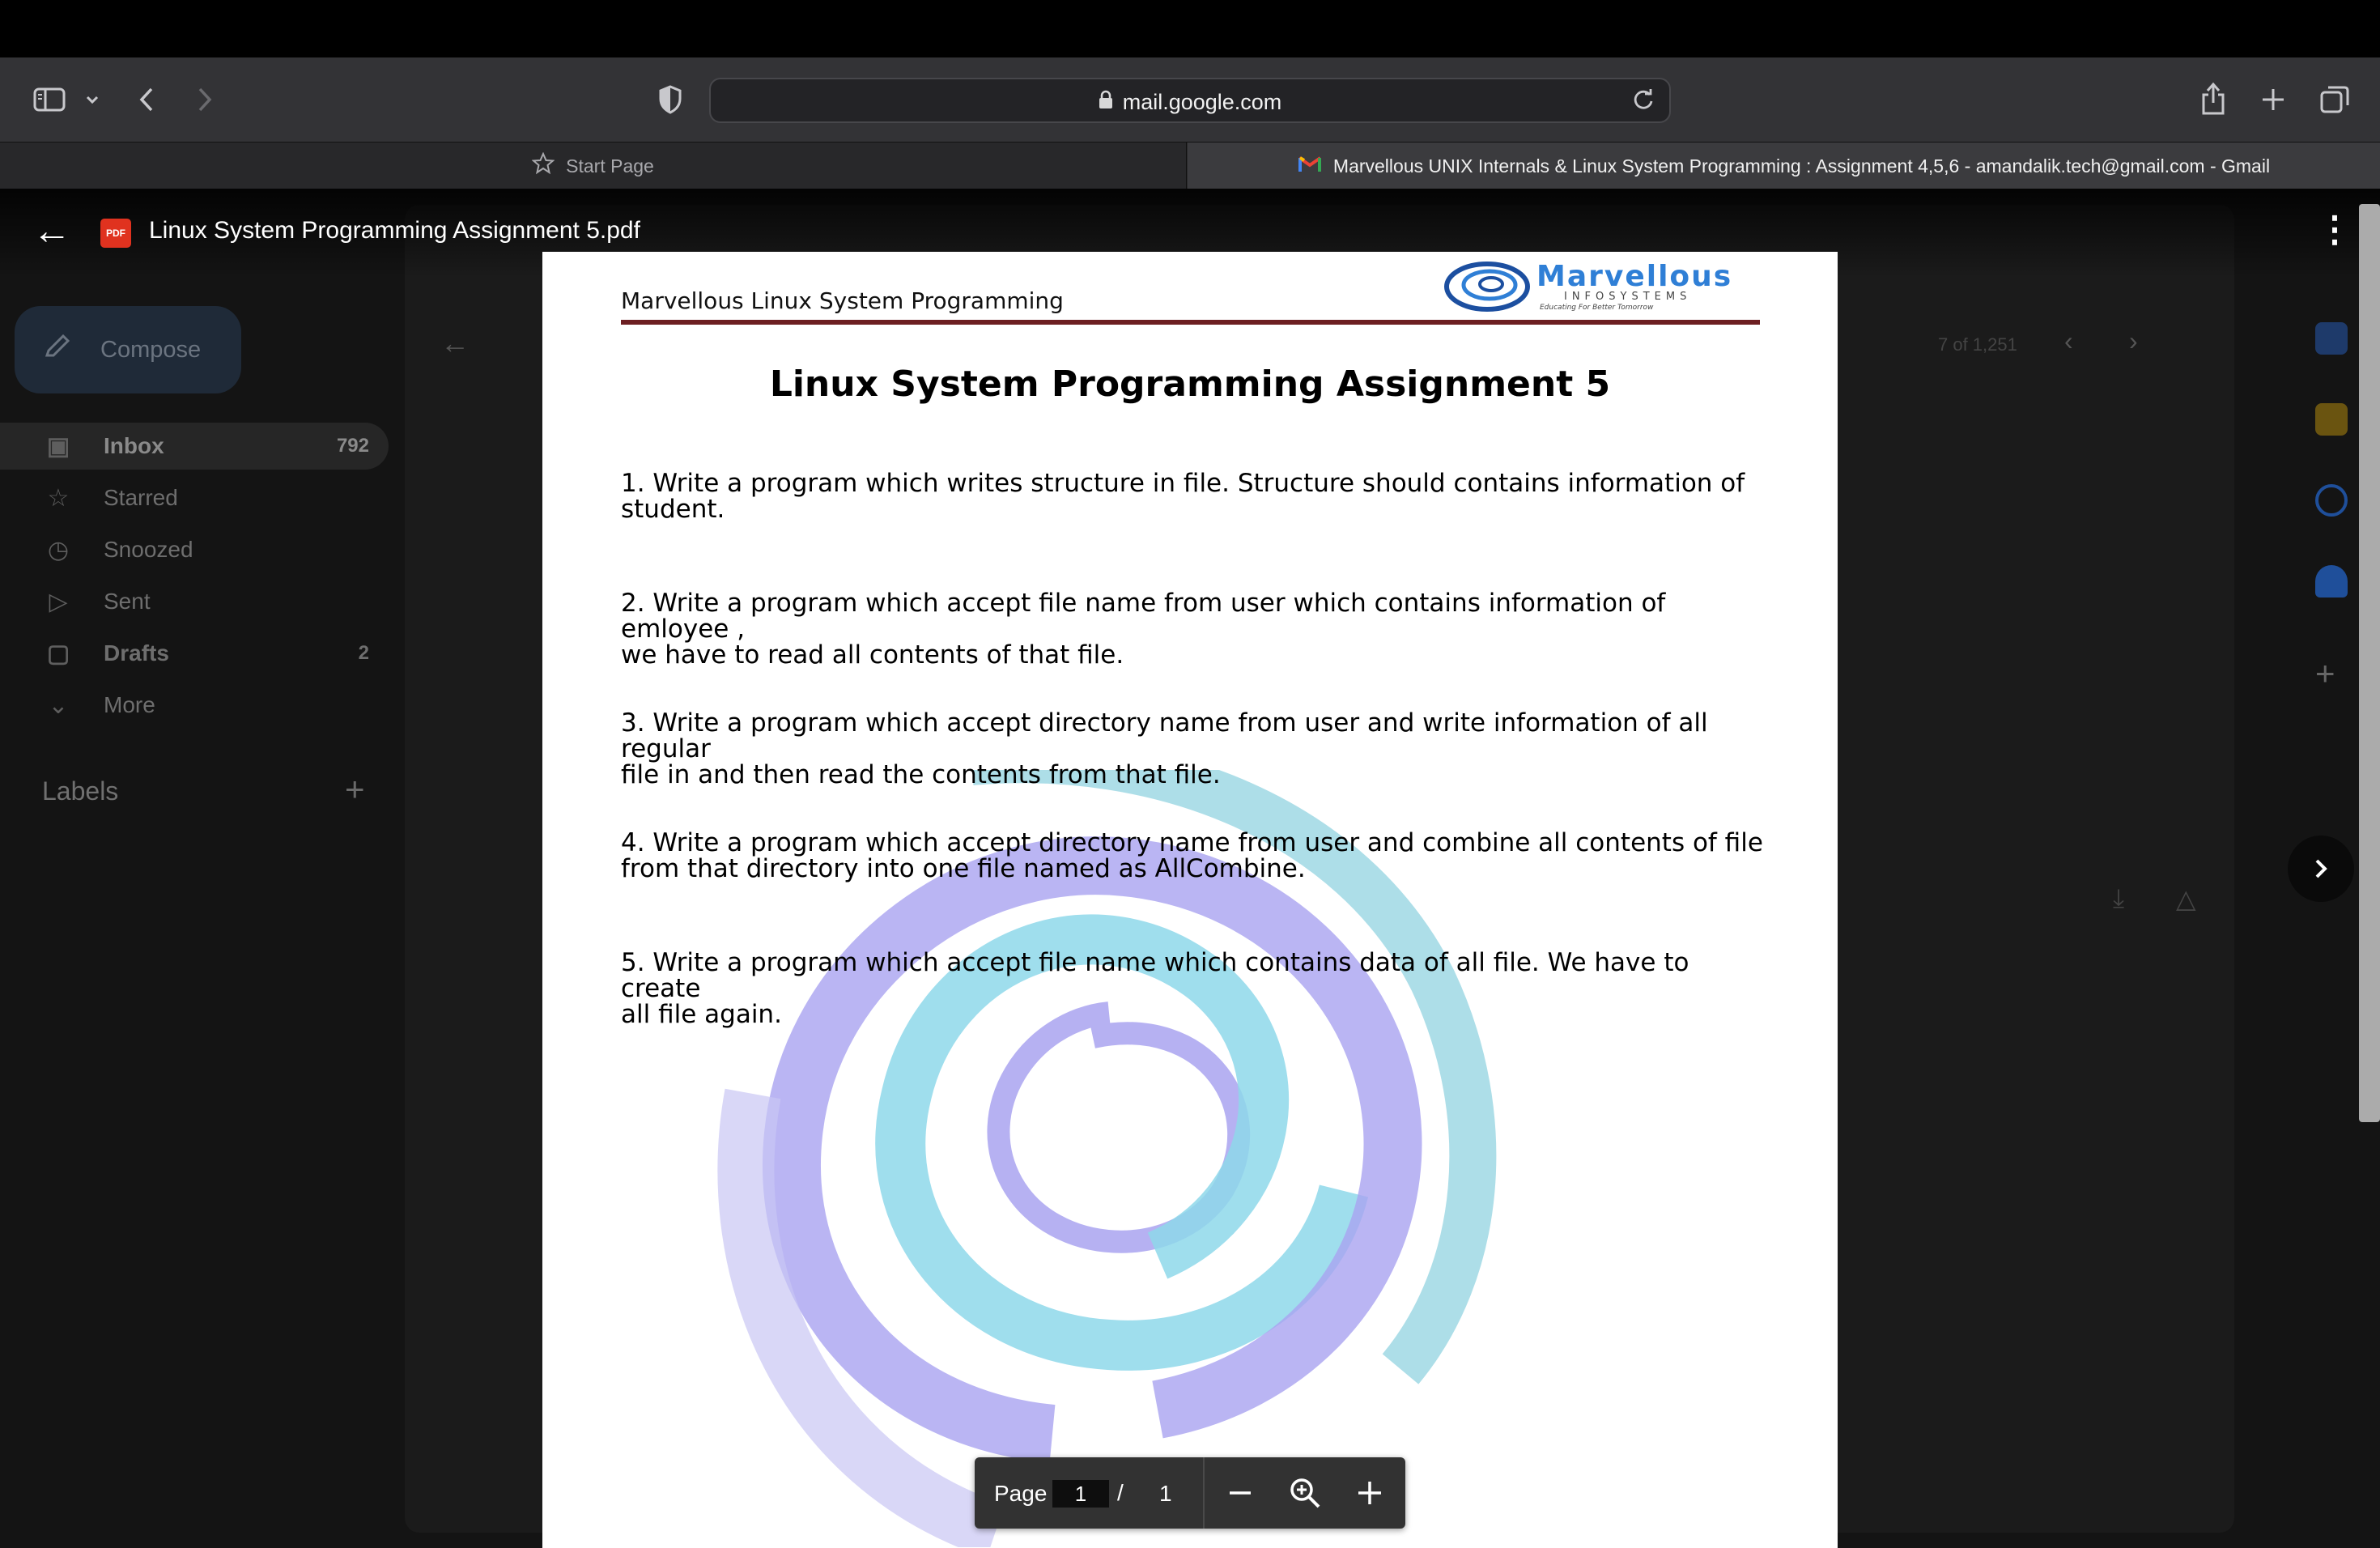 Image resolution: width=2380 pixels, height=1548 pixels. Describe the element at coordinates (205, 100) in the screenshot. I see `forward-icon` at that location.